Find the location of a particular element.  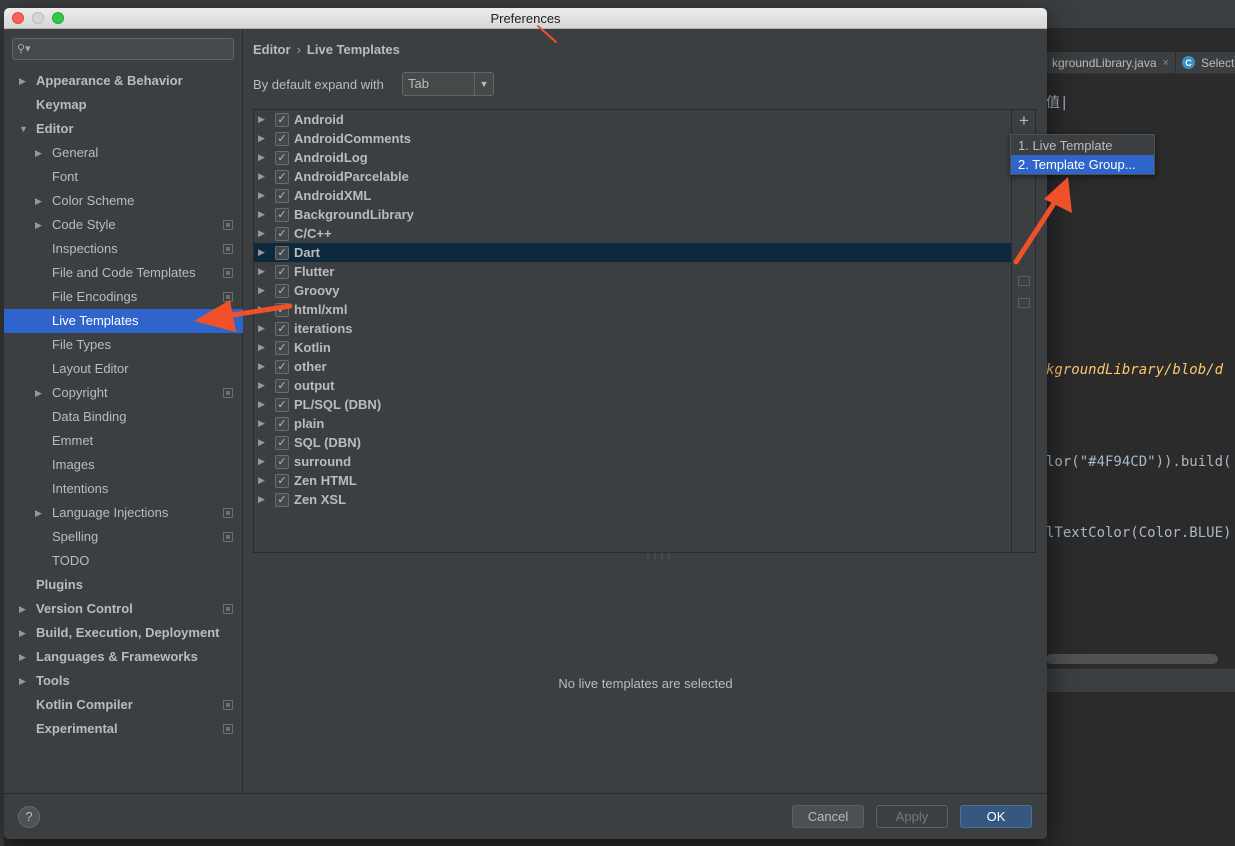

add-button: + is located at coordinates (1024, 120).